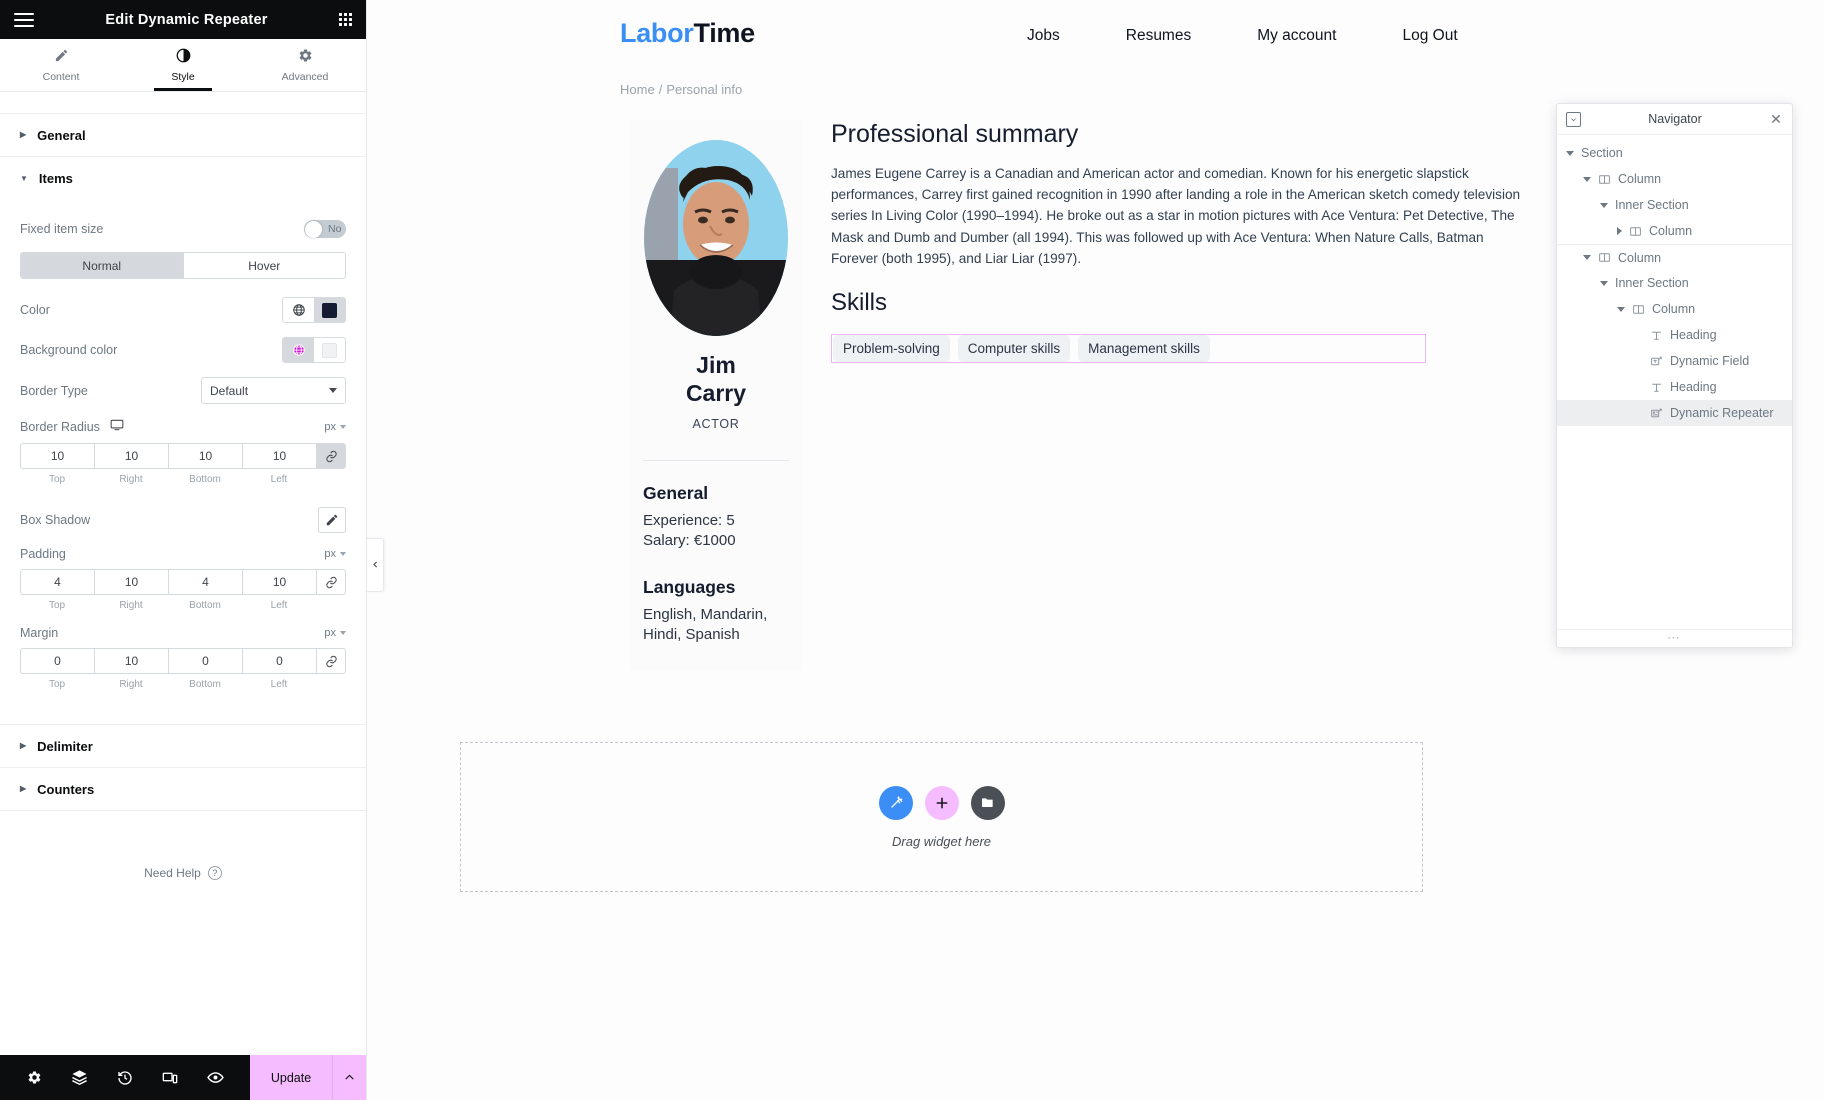 This screenshot has height=1100, width=1824. Describe the element at coordinates (205, 582) in the screenshot. I see `padding-bottom-input` at that location.